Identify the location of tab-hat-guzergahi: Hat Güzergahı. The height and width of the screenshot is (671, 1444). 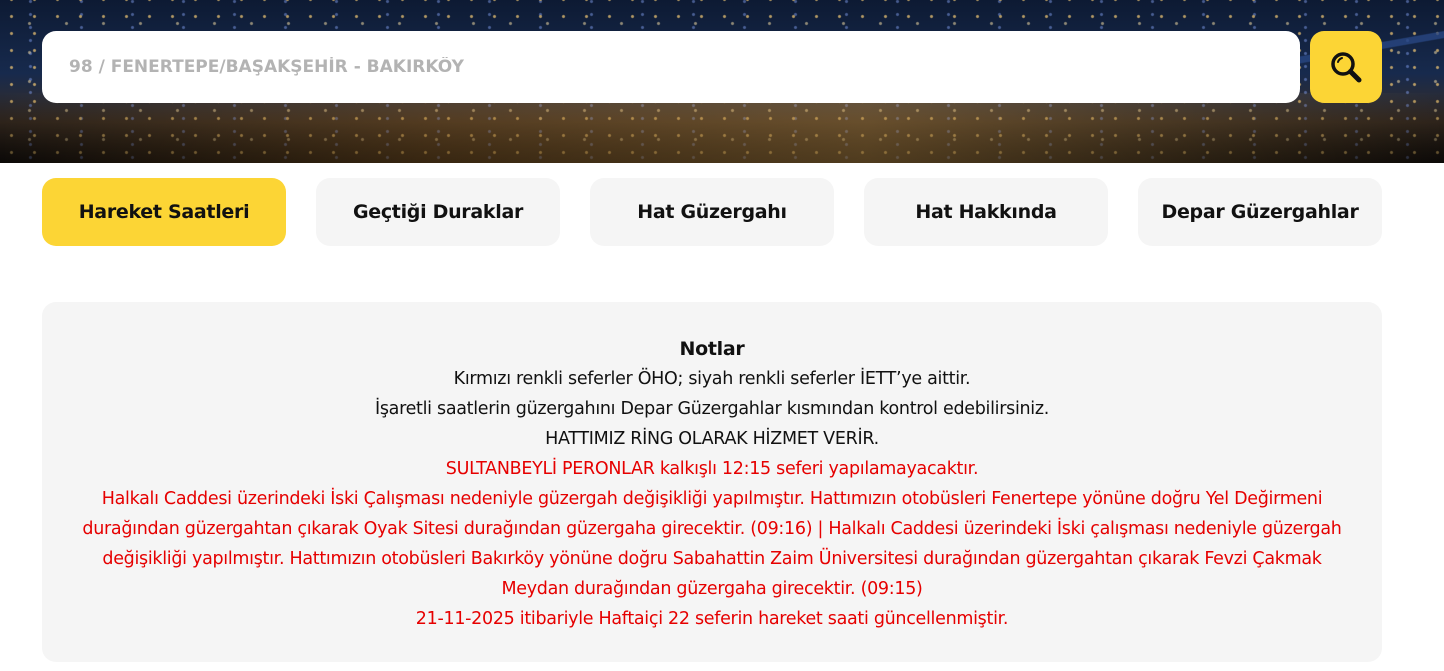
(712, 212).